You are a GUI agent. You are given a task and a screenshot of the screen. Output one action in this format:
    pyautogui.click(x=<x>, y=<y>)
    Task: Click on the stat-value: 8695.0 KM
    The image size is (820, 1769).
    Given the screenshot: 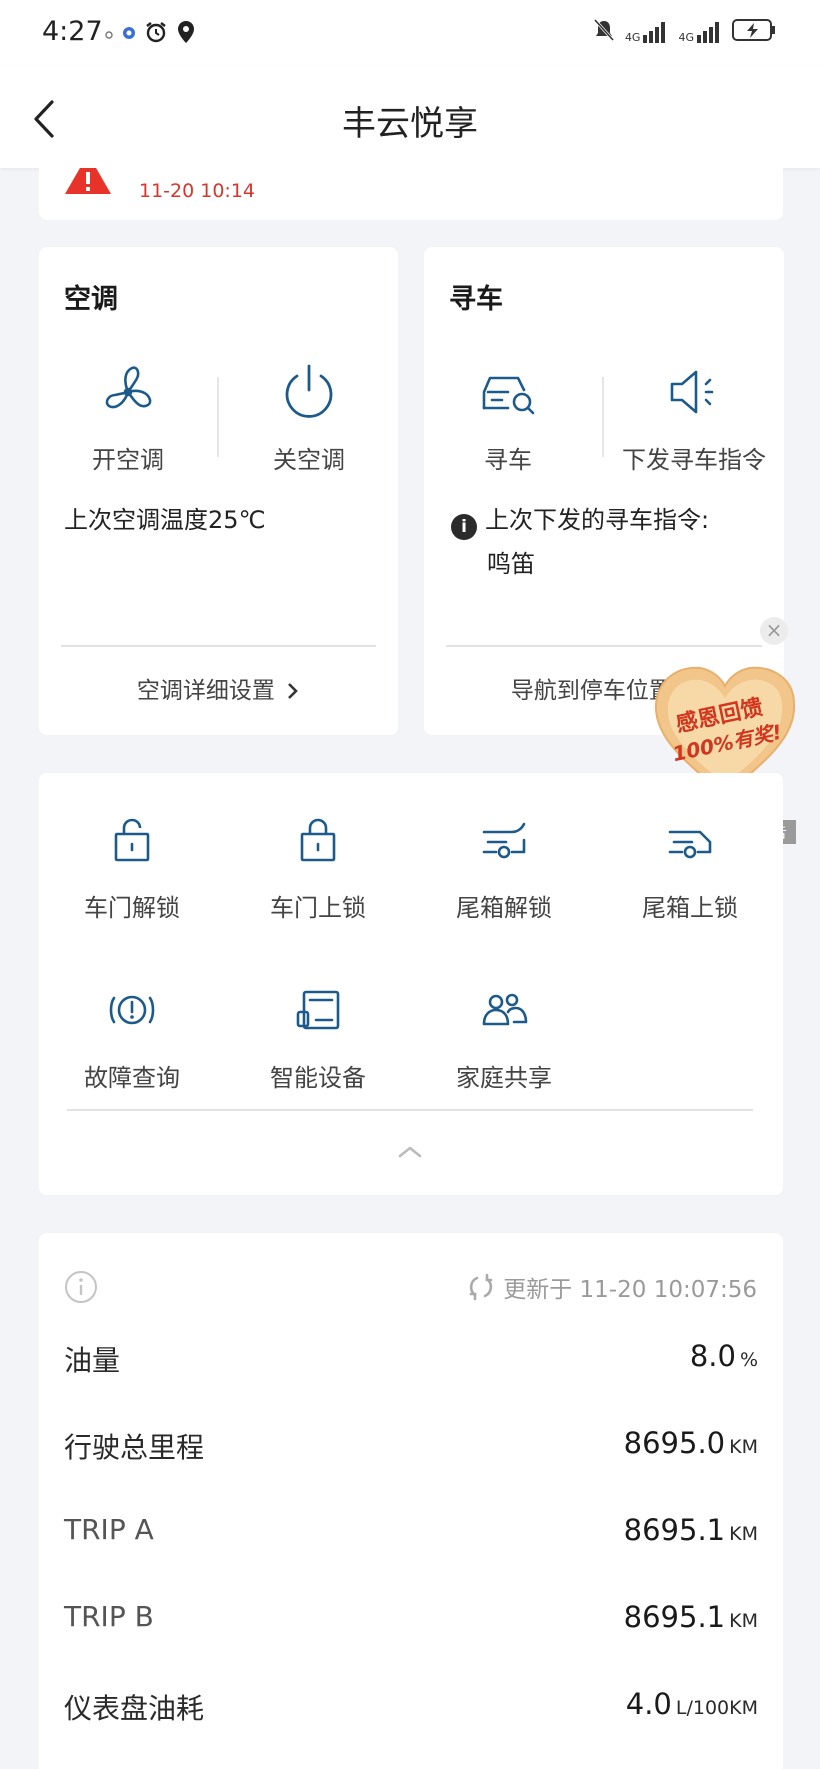 What is the action you would take?
    pyautogui.click(x=690, y=1443)
    